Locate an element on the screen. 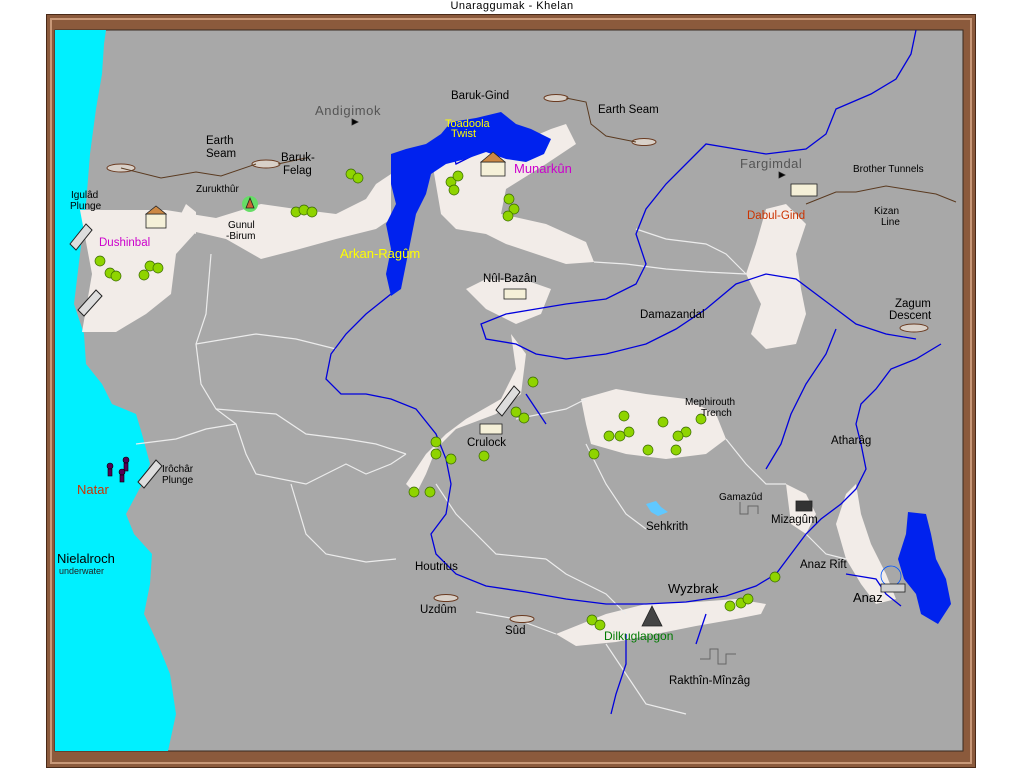 The image size is (1024, 768). label-dushinbal: Dushinbal is located at coordinates (124, 243).